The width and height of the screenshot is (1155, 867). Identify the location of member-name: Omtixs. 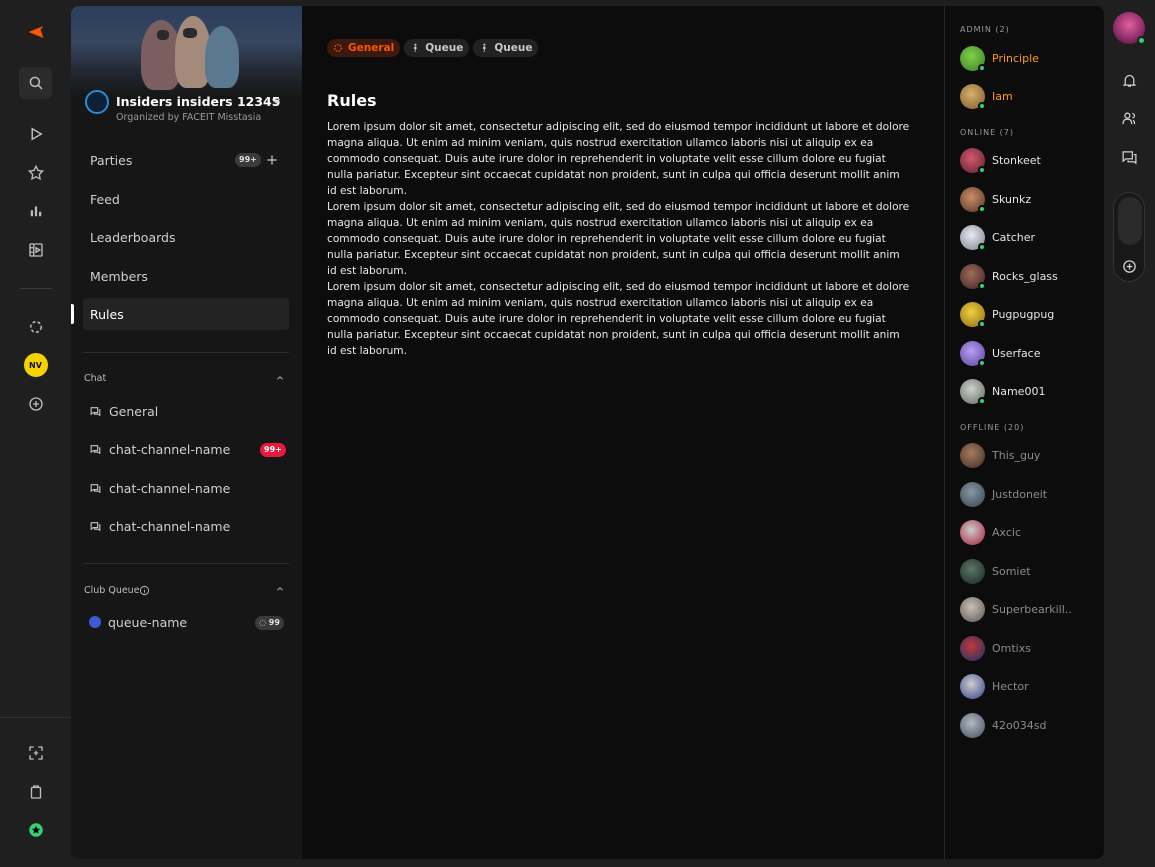
(1011, 648).